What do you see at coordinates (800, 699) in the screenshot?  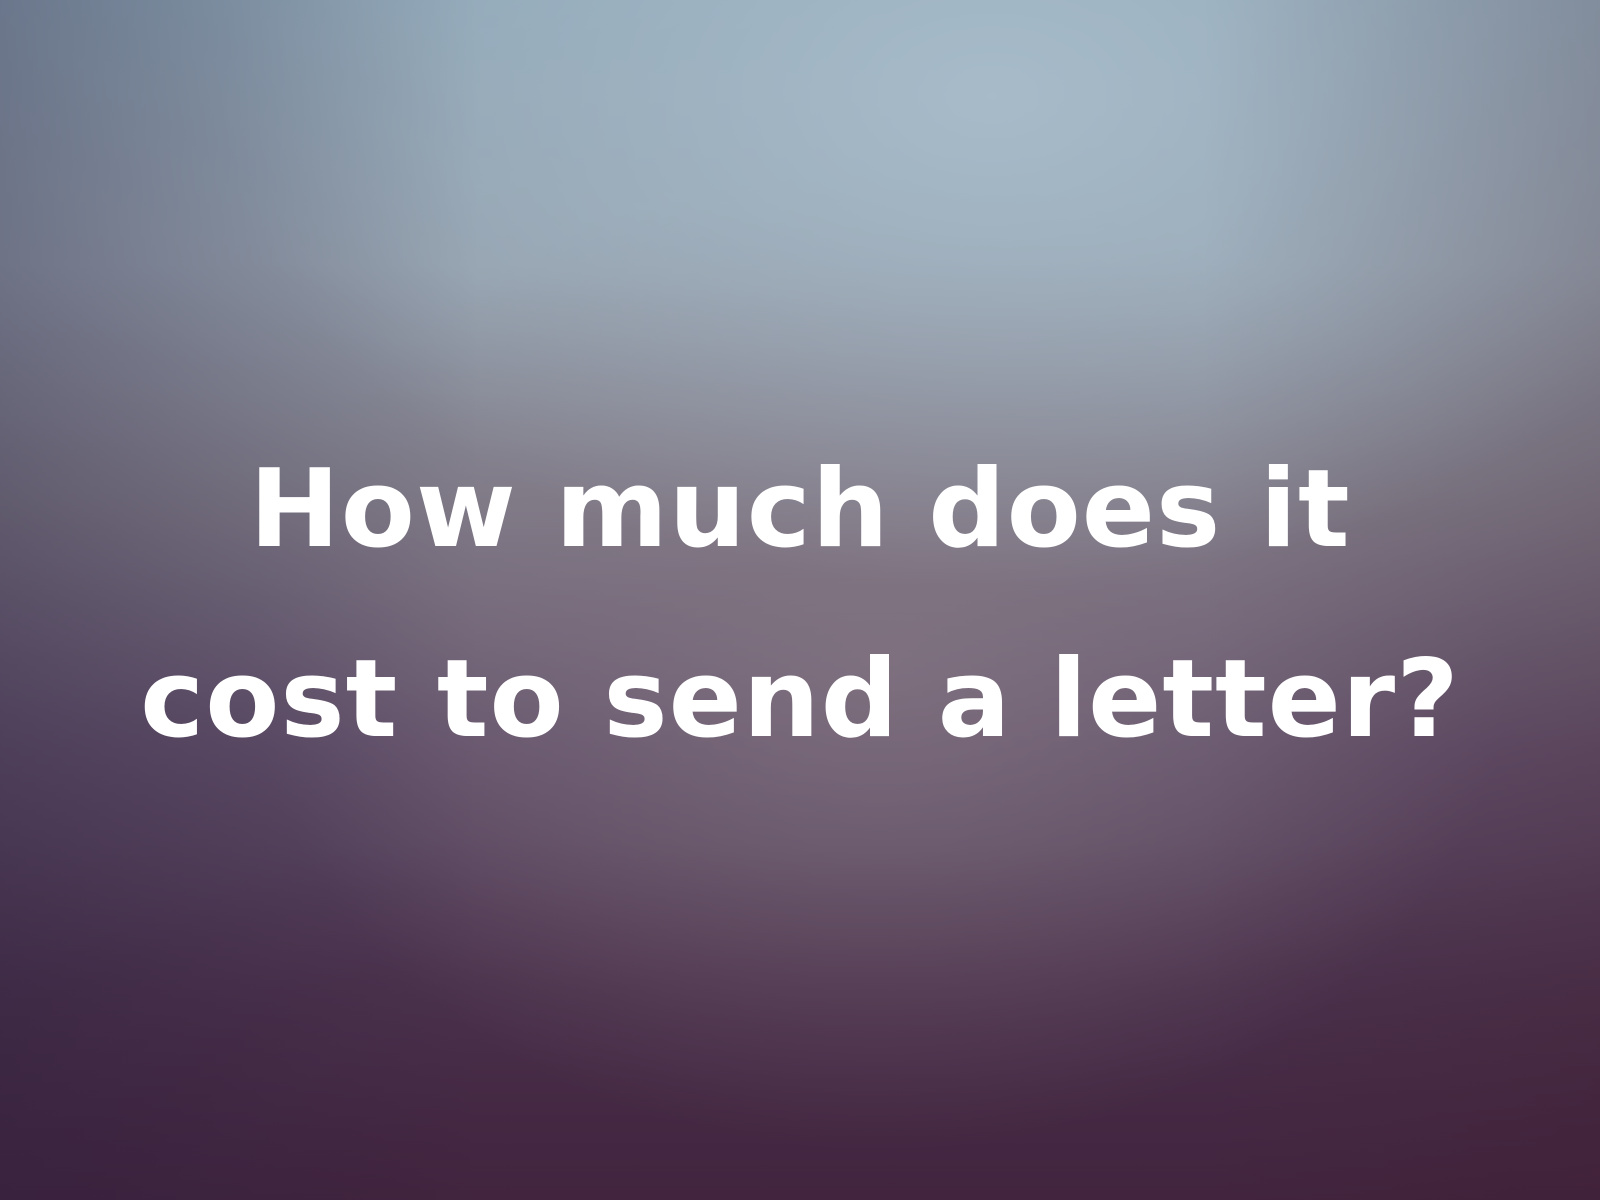 I see `headline-line-2: cost to send a letter?` at bounding box center [800, 699].